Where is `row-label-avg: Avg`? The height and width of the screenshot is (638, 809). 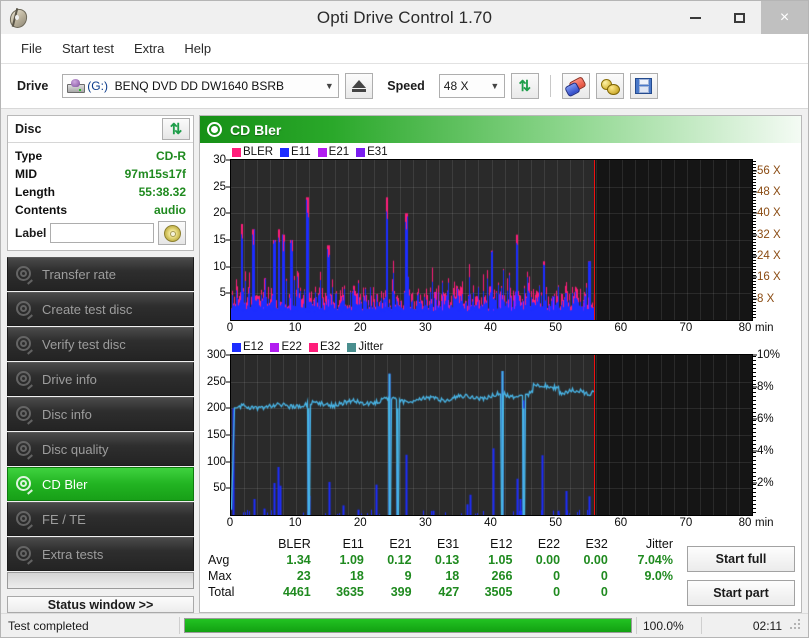 row-label-avg: Avg is located at coordinates (219, 560).